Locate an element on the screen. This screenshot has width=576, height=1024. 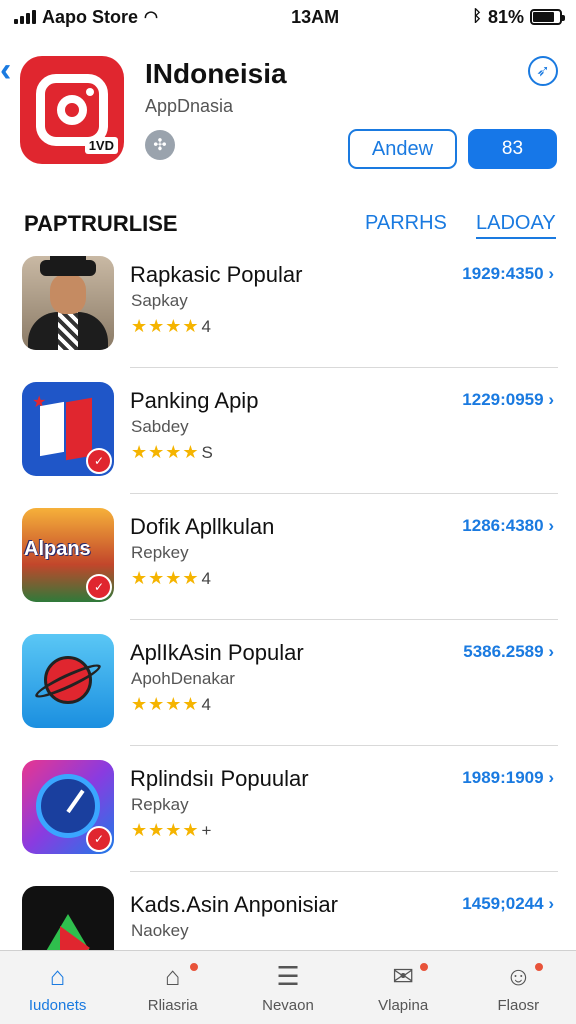
tab-label: Nevaon is located at coordinates (288, 1005).